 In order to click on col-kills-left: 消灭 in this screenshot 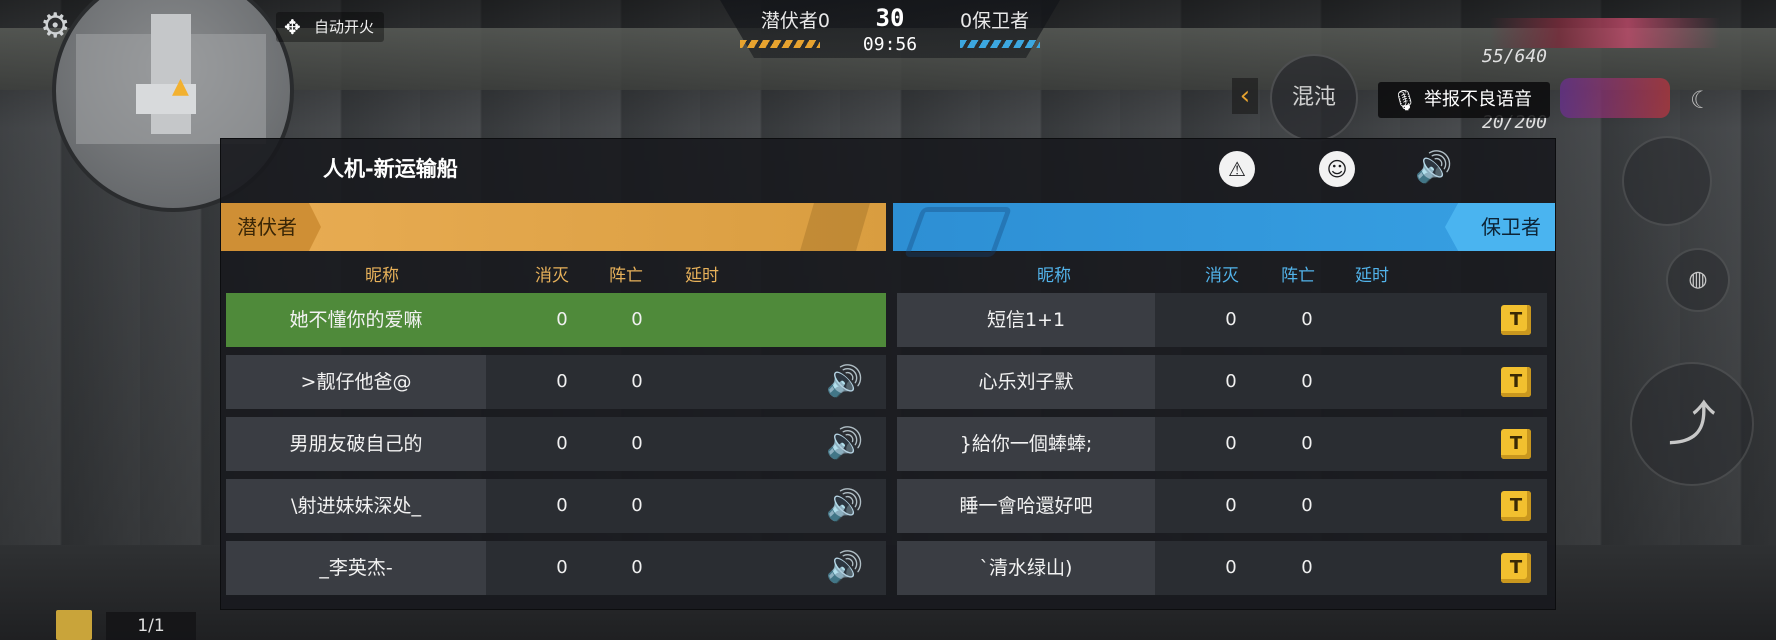, I will do `click(552, 276)`.